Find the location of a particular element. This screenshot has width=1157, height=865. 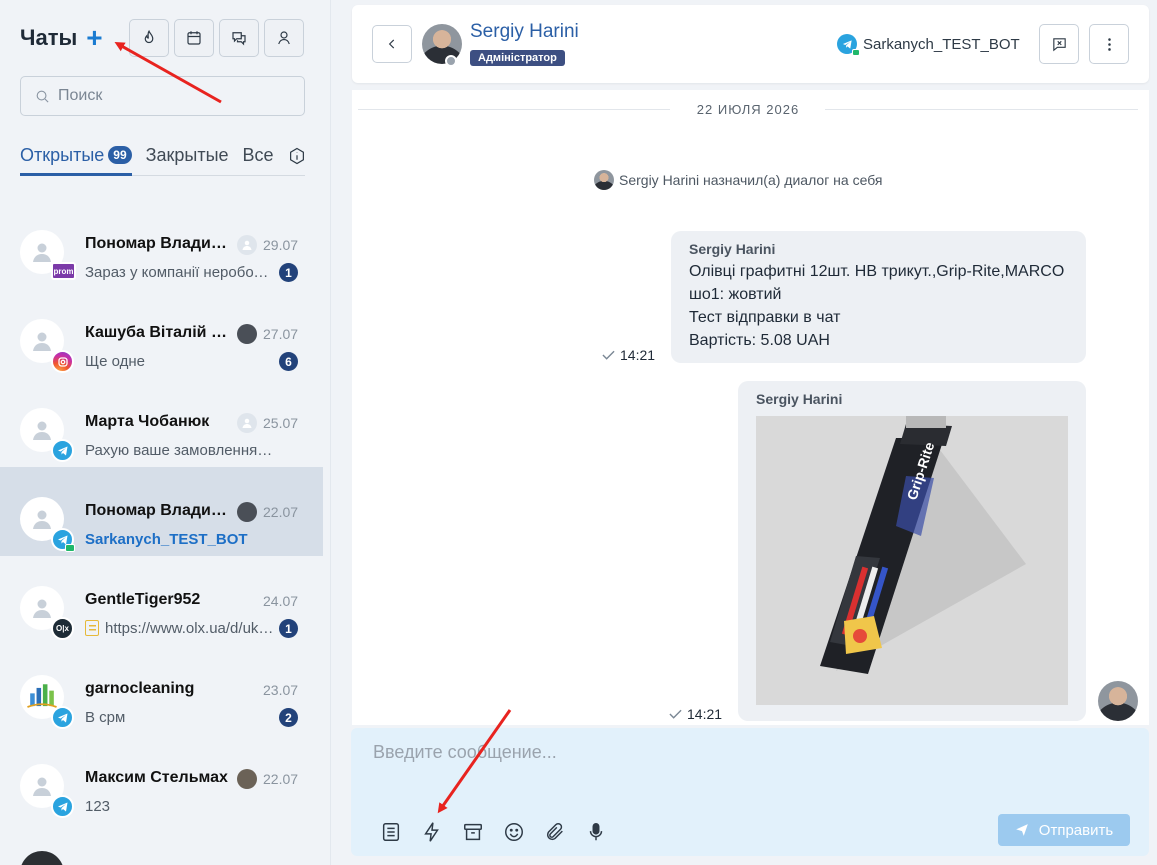

attach-button is located at coordinates (555, 832).